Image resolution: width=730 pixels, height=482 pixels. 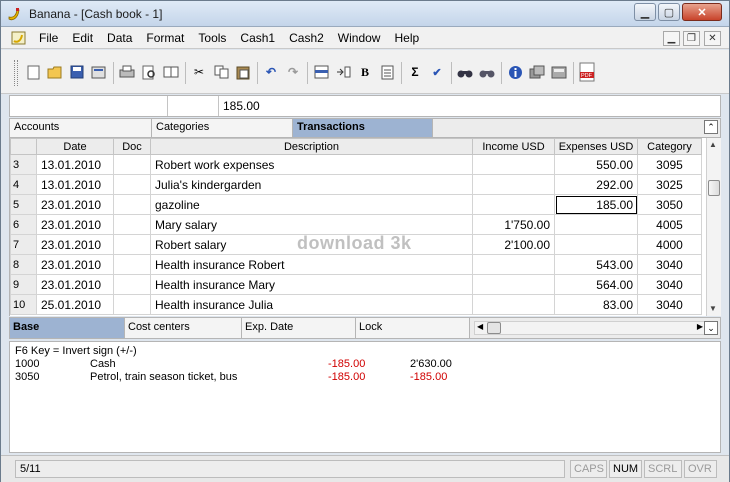 I want to click on menu-format: Format, so click(x=165, y=38).